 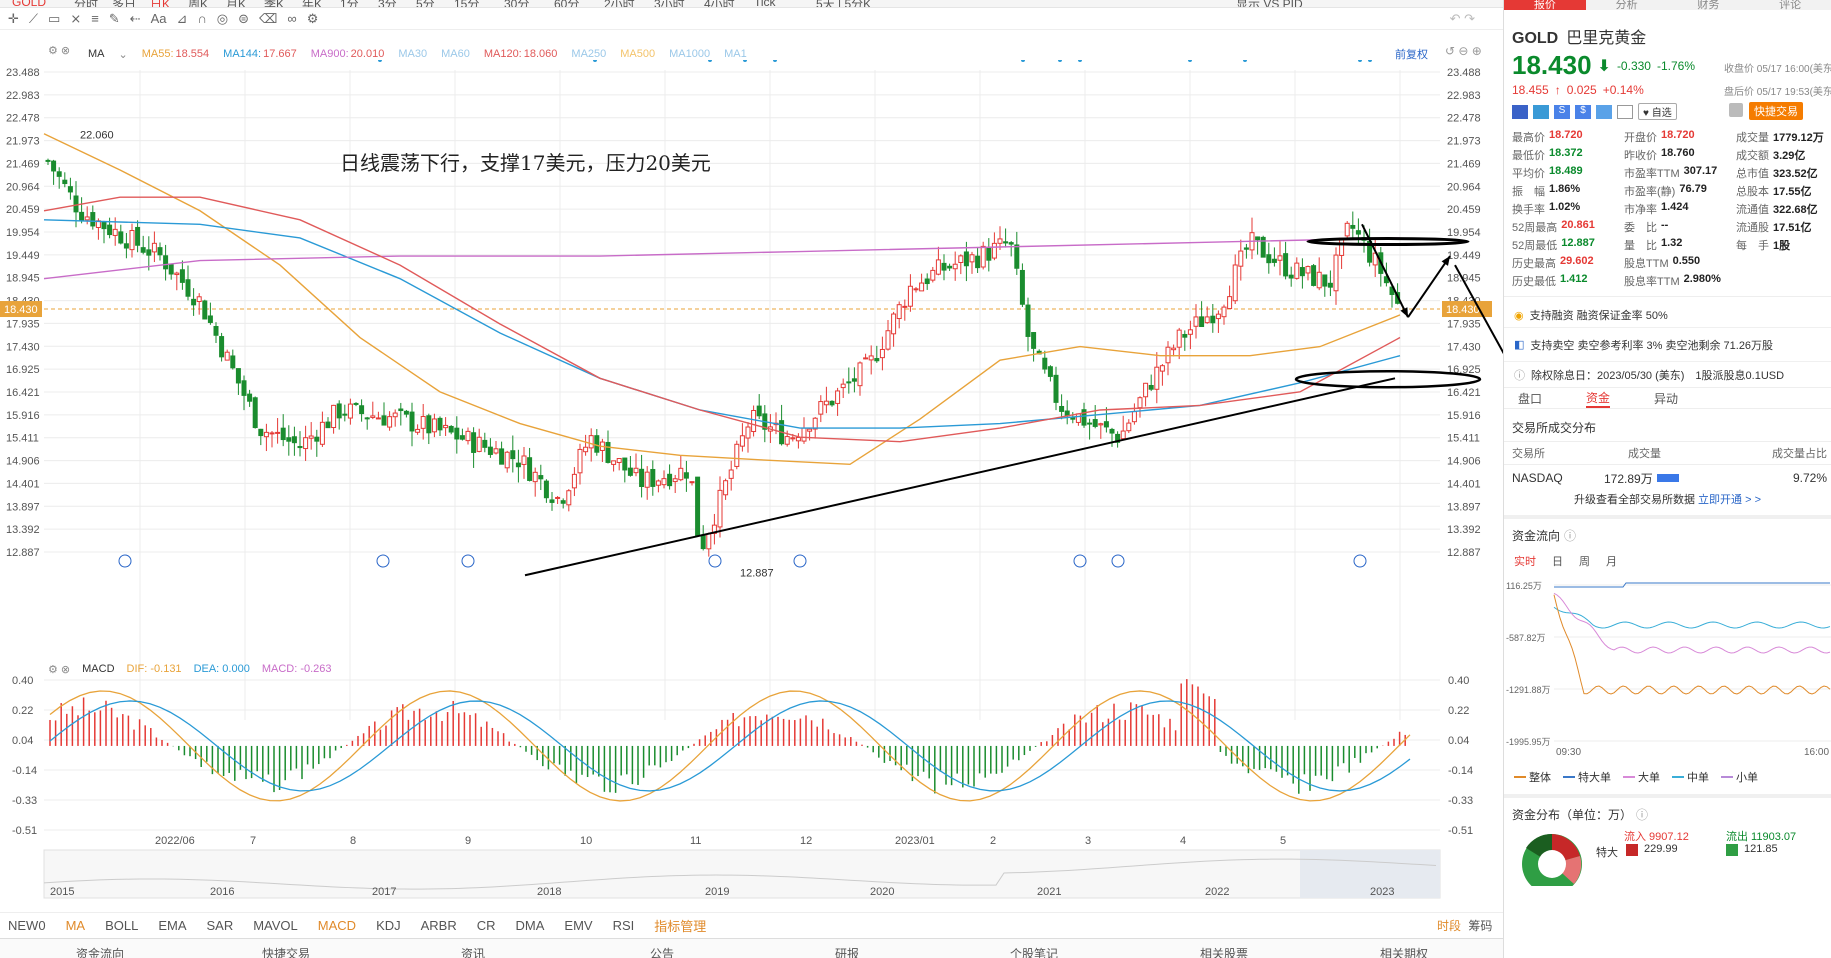 What do you see at coordinates (348, 54) in the screenshot?
I see `ma-item-2: MA900: 20.010` at bounding box center [348, 54].